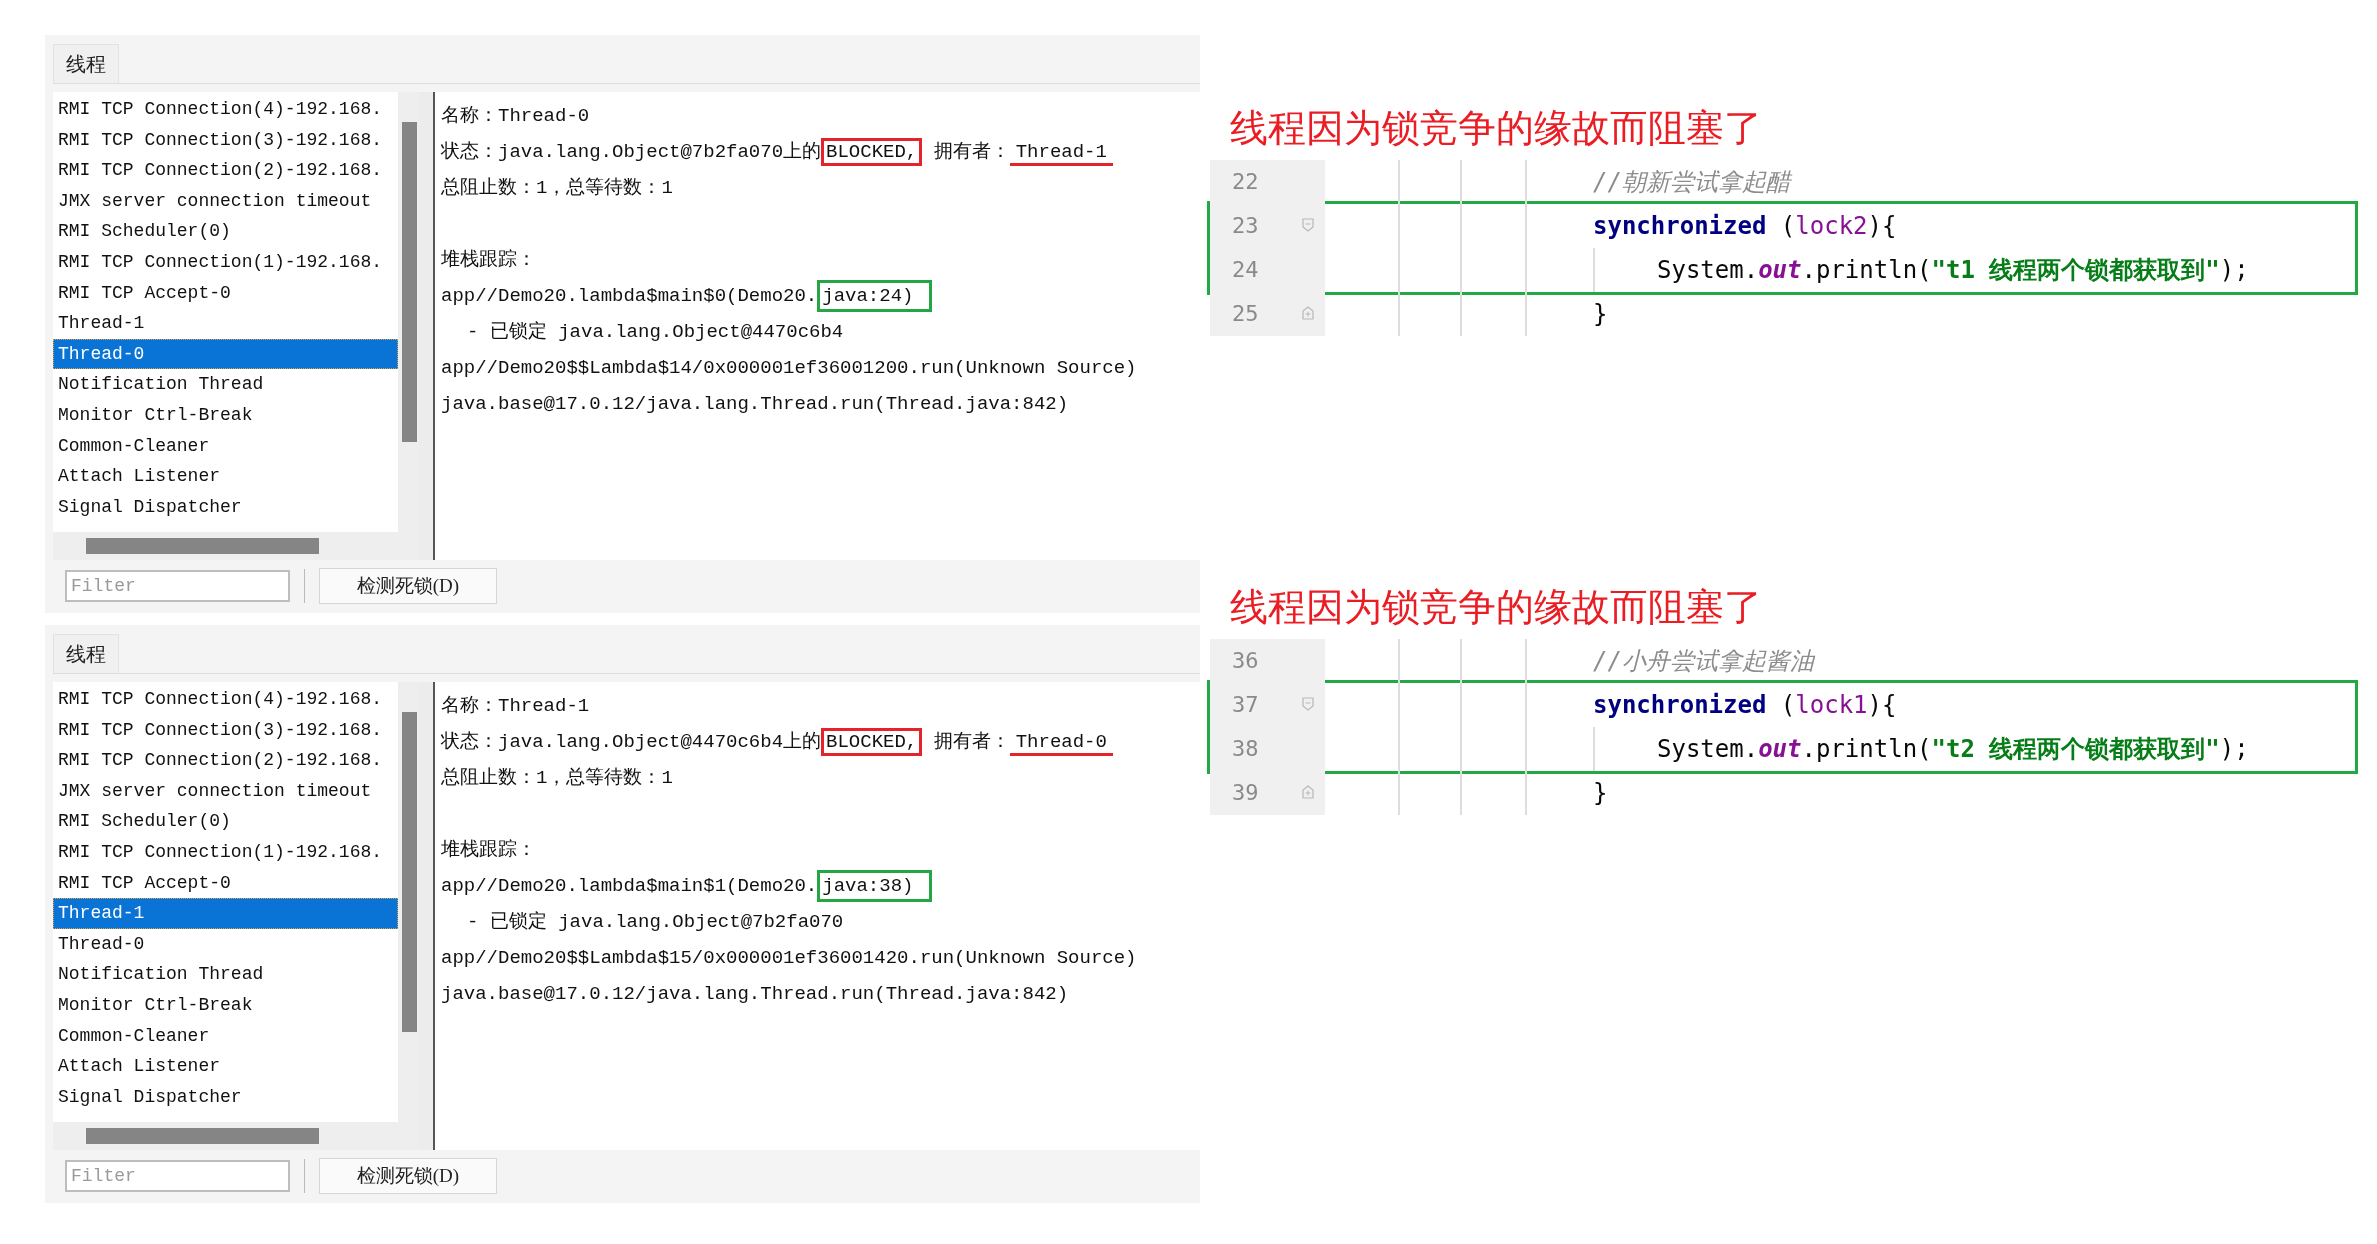 The image size is (2377, 1244). Describe the element at coordinates (629, 886) in the screenshot. I see `stack-frame-text: app//Demo20.lambda$main$1(Demo20.` at that location.